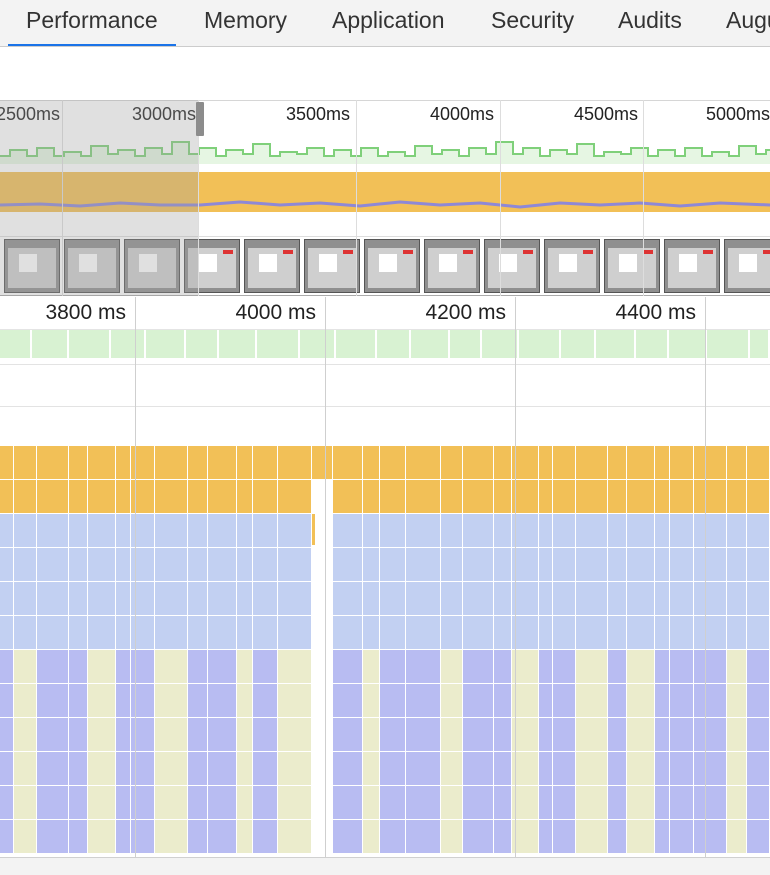  I want to click on screenshot-filmstrip, so click(385, 266).